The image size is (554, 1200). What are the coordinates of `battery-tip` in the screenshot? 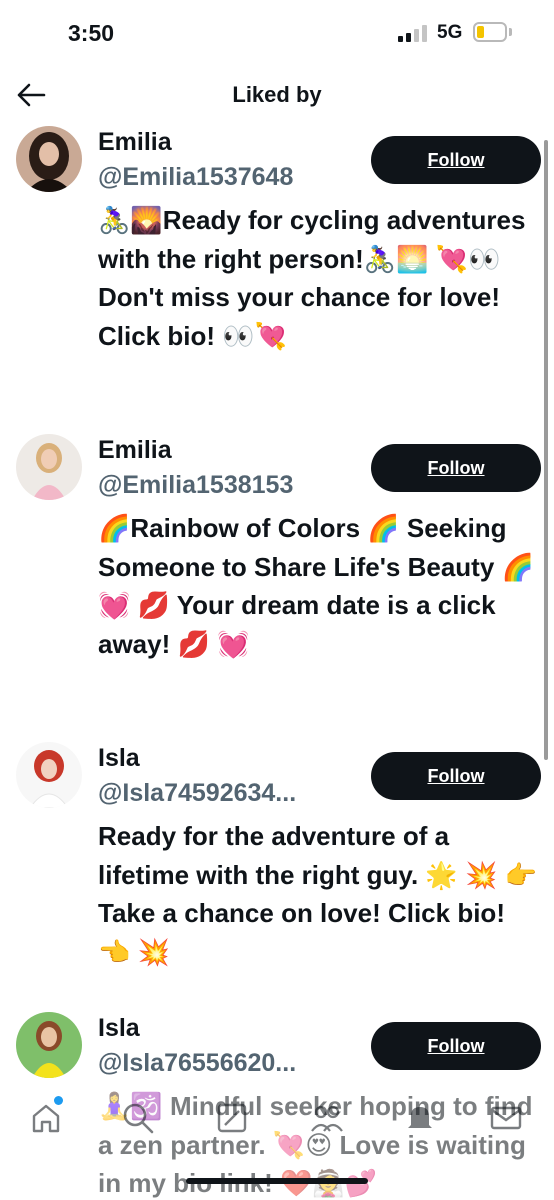 It's located at (510, 32).